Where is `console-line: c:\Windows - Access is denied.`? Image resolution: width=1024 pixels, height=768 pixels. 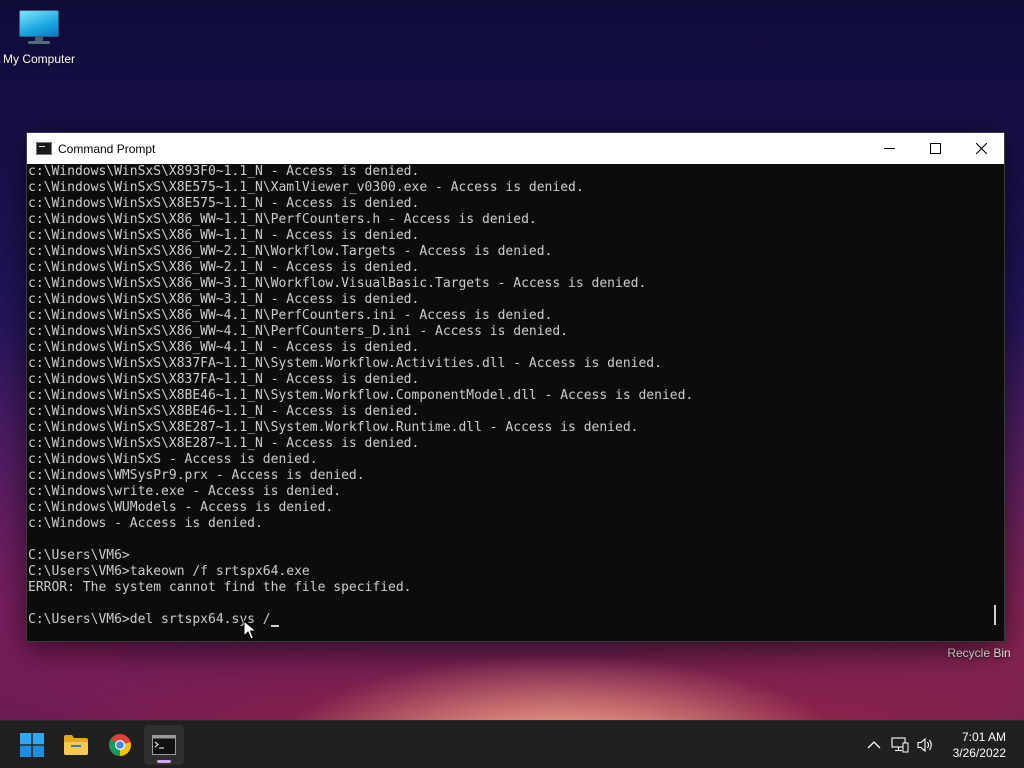 console-line: c:\Windows - Access is denied. is located at coordinates (145, 523).